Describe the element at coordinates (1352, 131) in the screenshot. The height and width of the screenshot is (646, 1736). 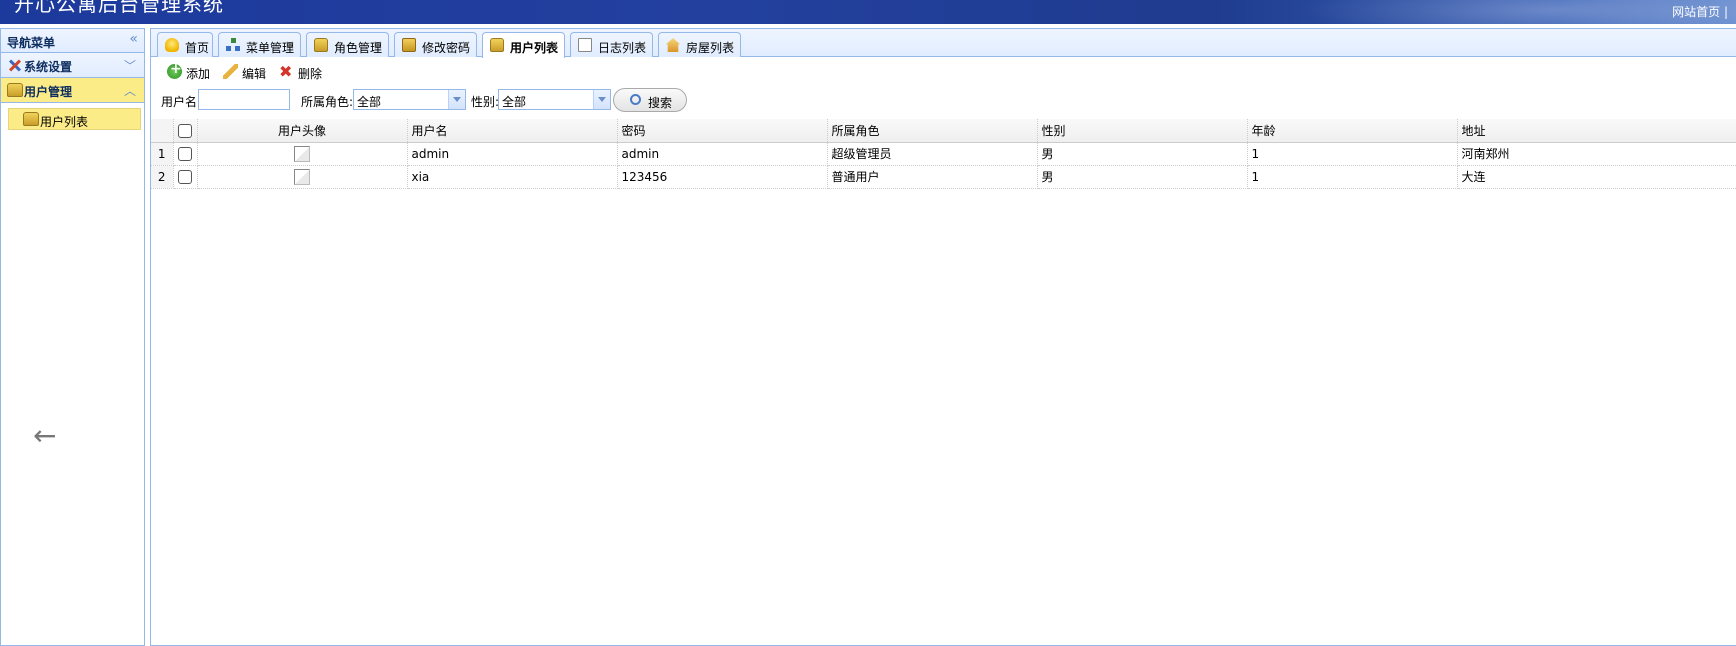
I see `column-header-age: 年龄` at that location.